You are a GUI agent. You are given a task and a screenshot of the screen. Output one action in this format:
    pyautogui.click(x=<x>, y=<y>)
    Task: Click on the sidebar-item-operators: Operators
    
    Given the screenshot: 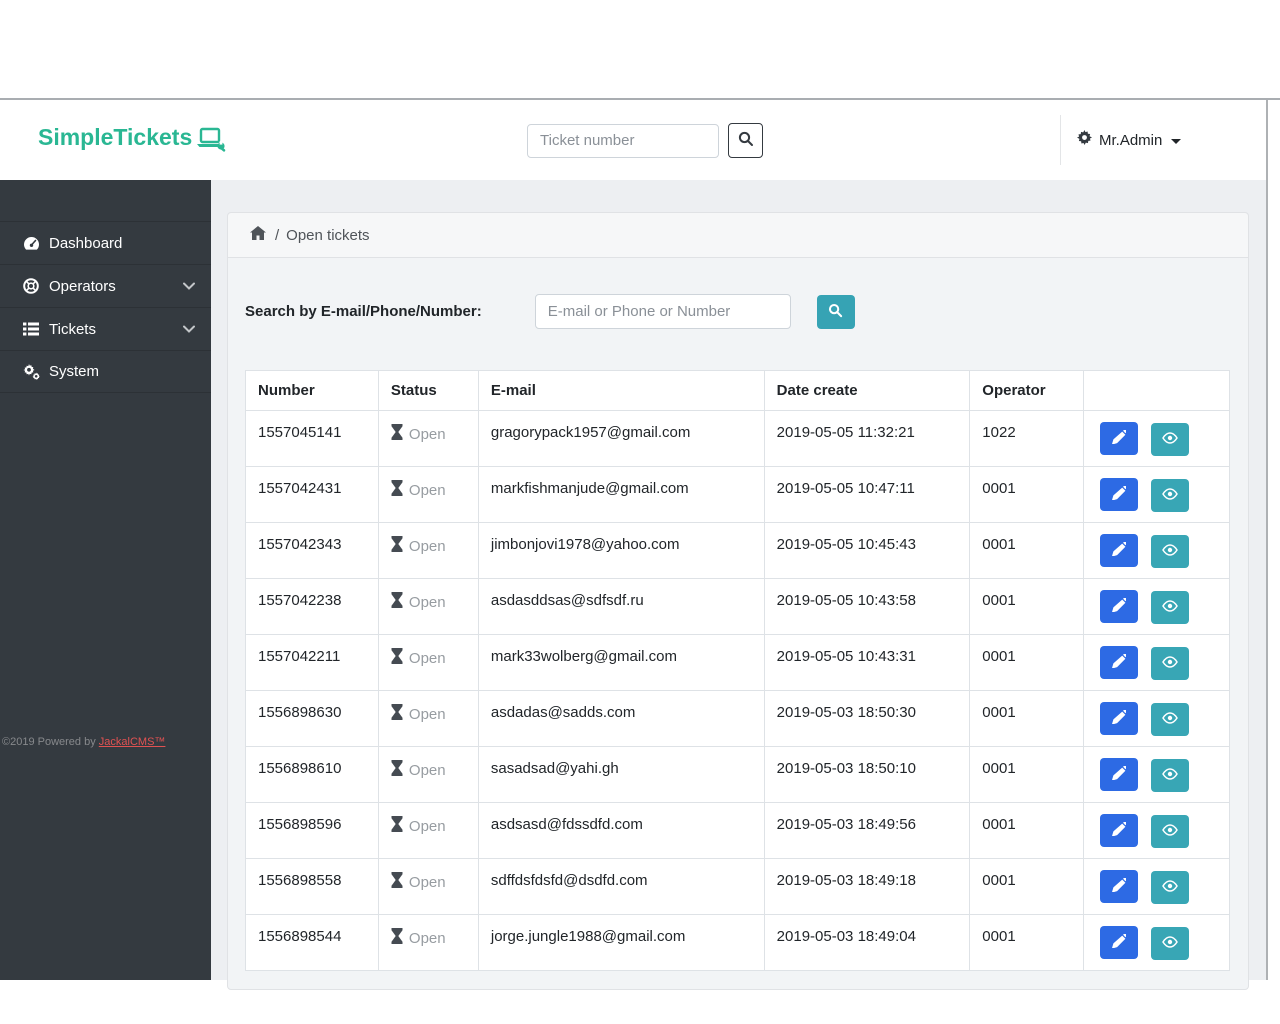 What is the action you would take?
    pyautogui.click(x=105, y=285)
    